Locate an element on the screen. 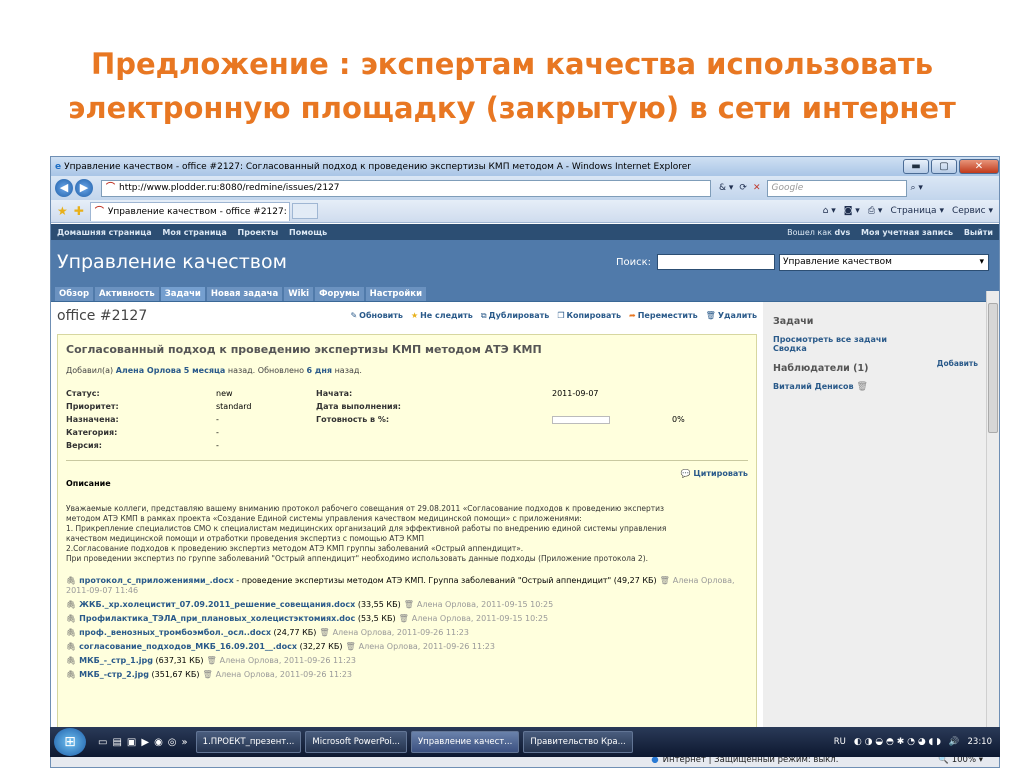 The image size is (1024, 768). maximize-button: ▢ is located at coordinates (944, 166).